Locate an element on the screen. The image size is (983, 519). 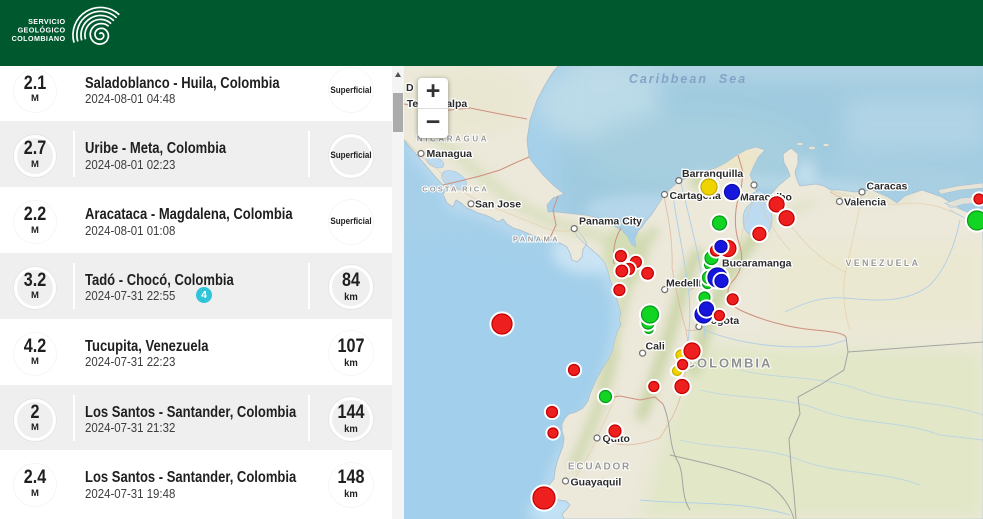
svg-text: Caracas is located at coordinates (887, 187).